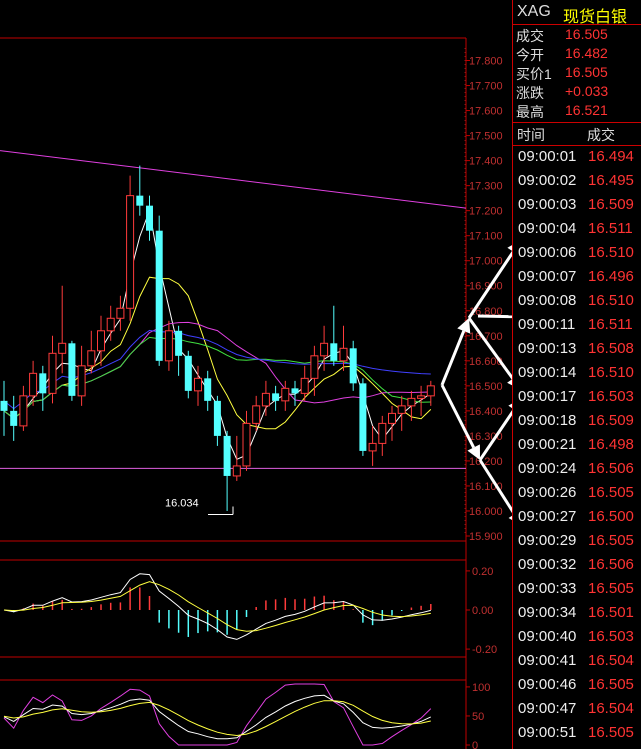 The width and height of the screenshot is (641, 749). I want to click on tick-row: 09:00:01 16.494, so click(577, 159).